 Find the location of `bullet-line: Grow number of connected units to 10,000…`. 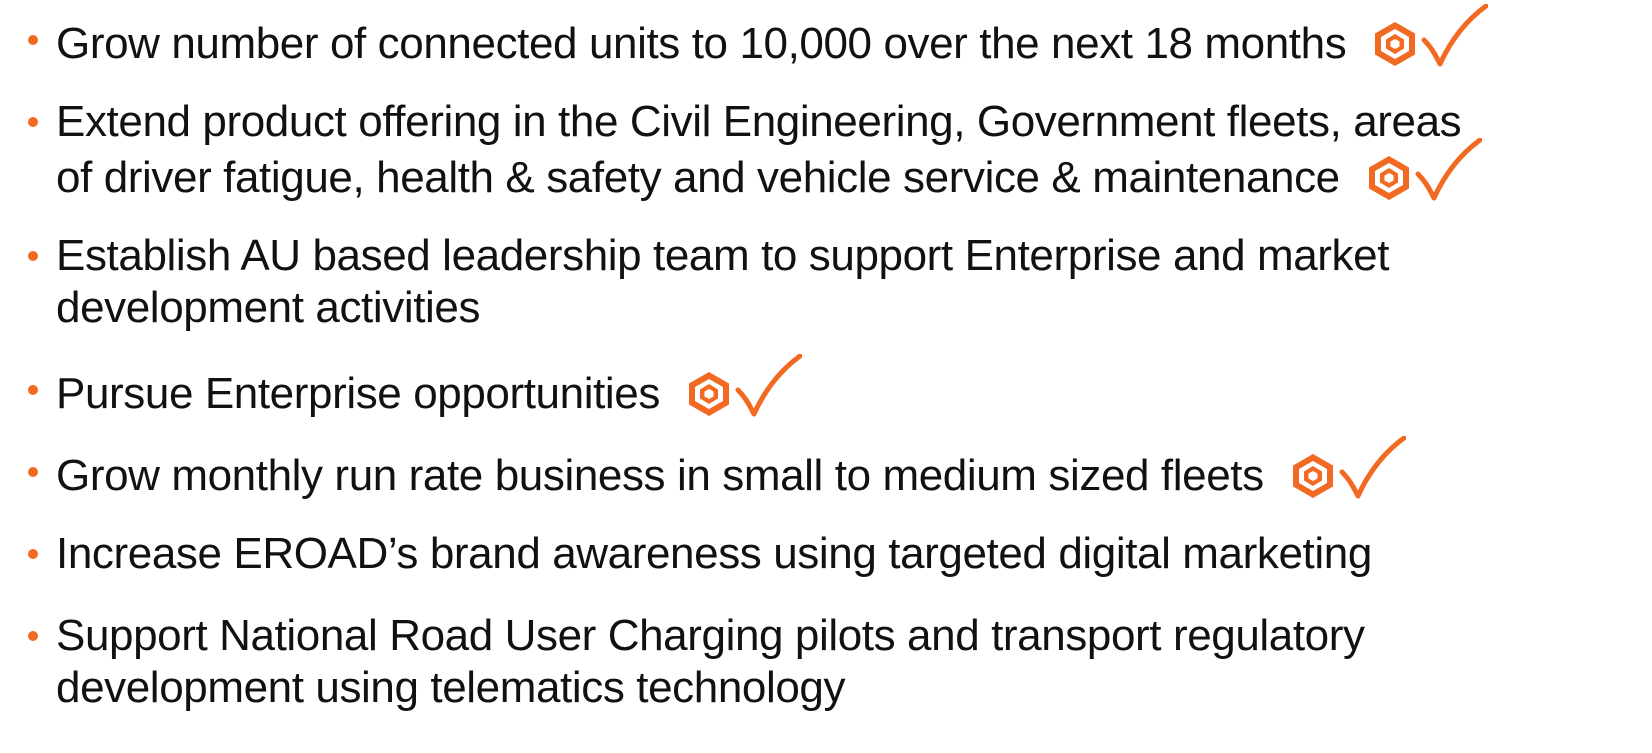

bullet-line: Grow number of connected units to 10,000… is located at coordinates (772, 36).